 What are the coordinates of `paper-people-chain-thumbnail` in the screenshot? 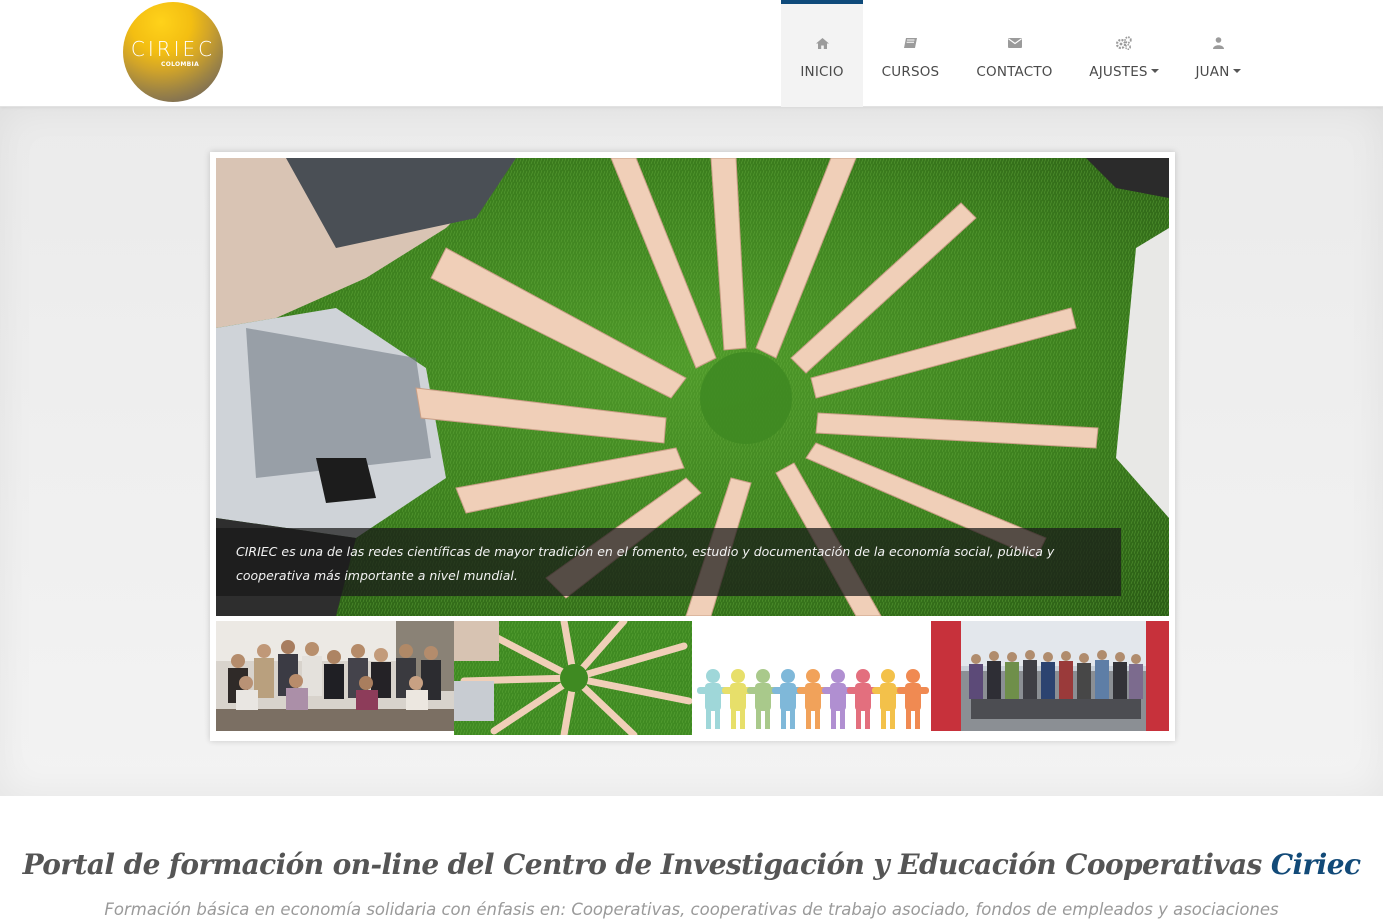 It's located at (812, 678).